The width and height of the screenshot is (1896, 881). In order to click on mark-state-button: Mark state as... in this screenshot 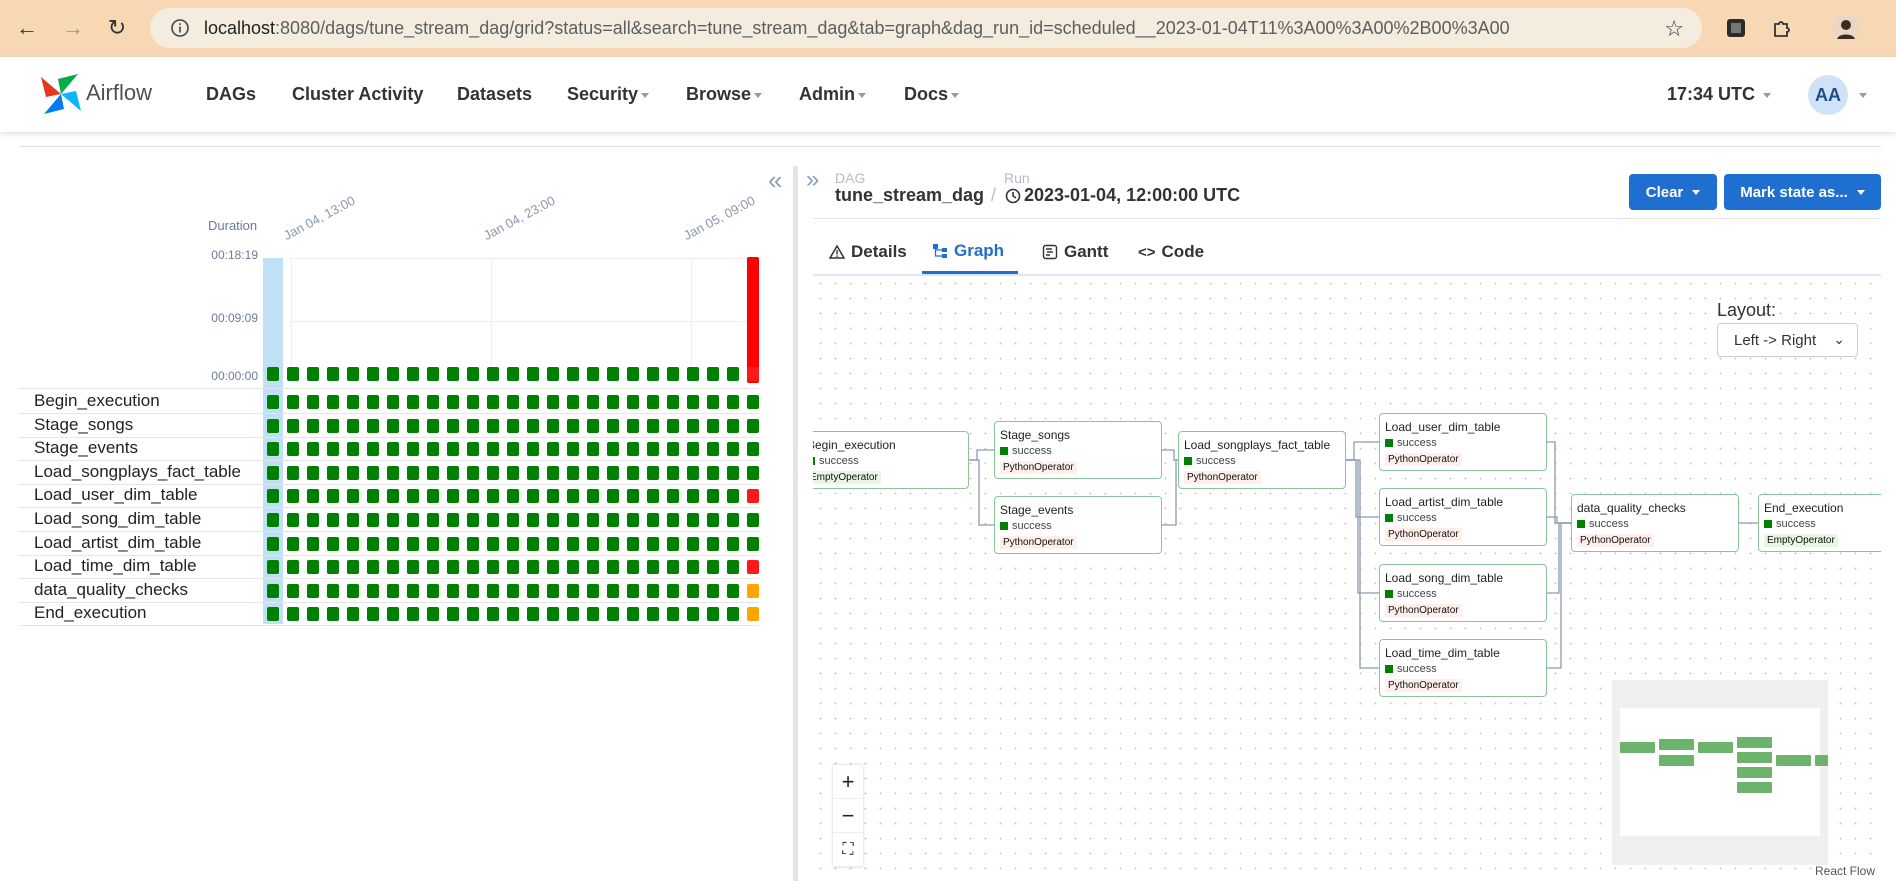, I will do `click(1802, 192)`.